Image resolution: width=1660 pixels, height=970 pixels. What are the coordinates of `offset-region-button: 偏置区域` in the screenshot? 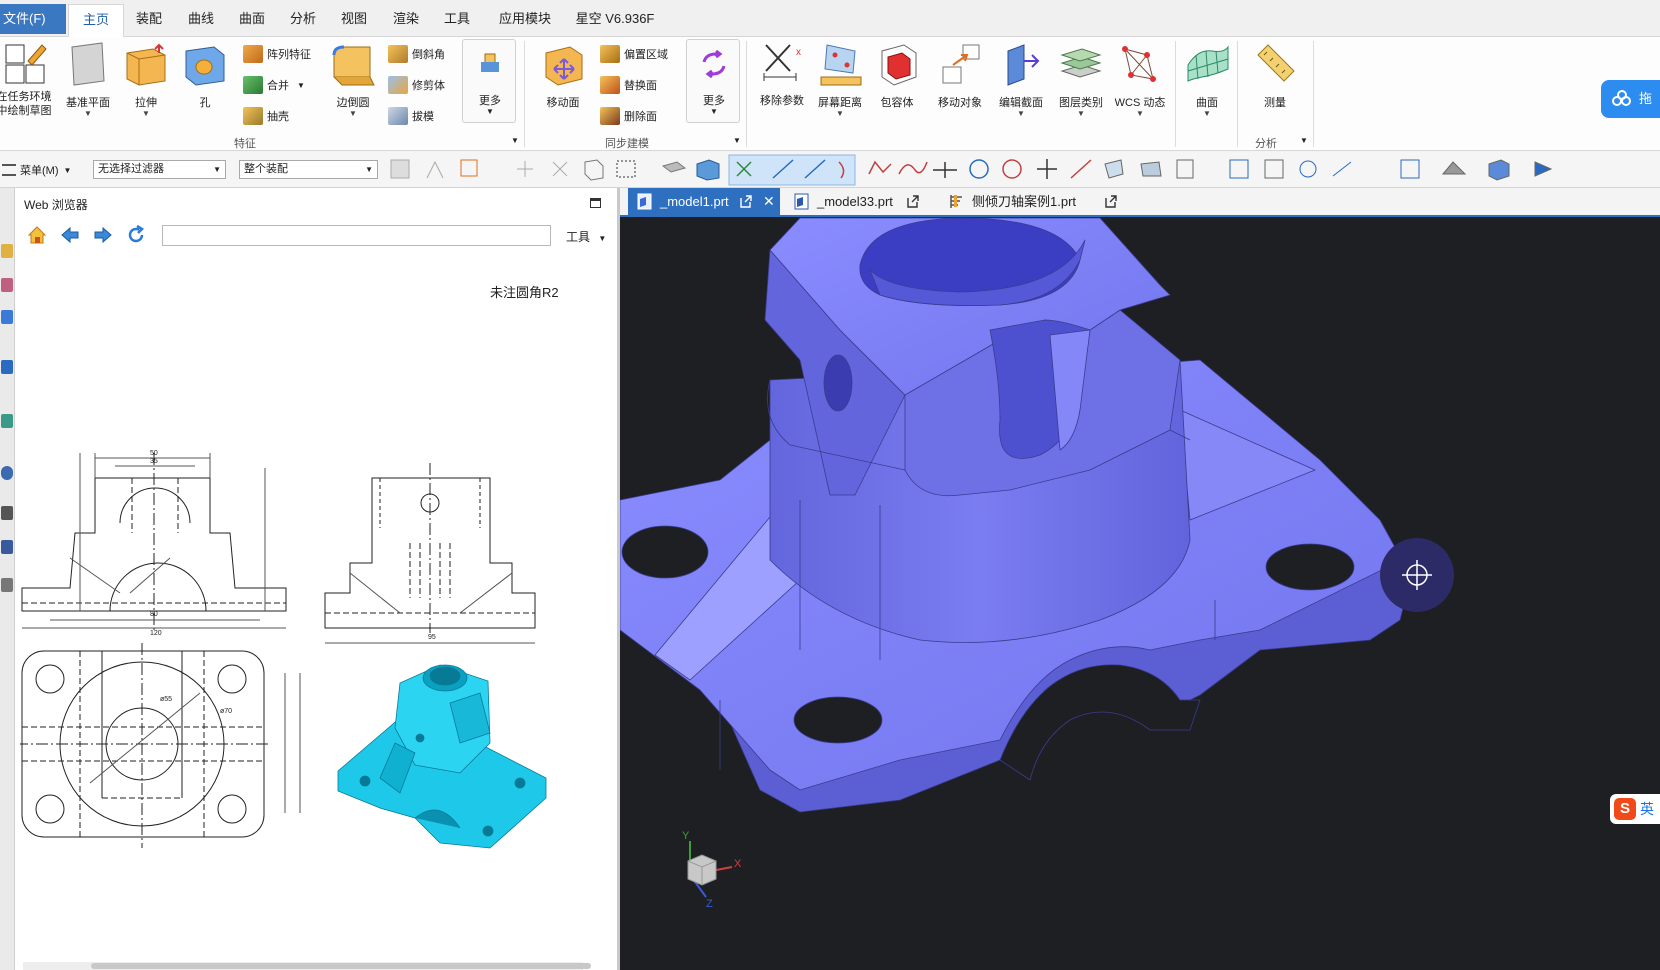 It's located at (634, 54).